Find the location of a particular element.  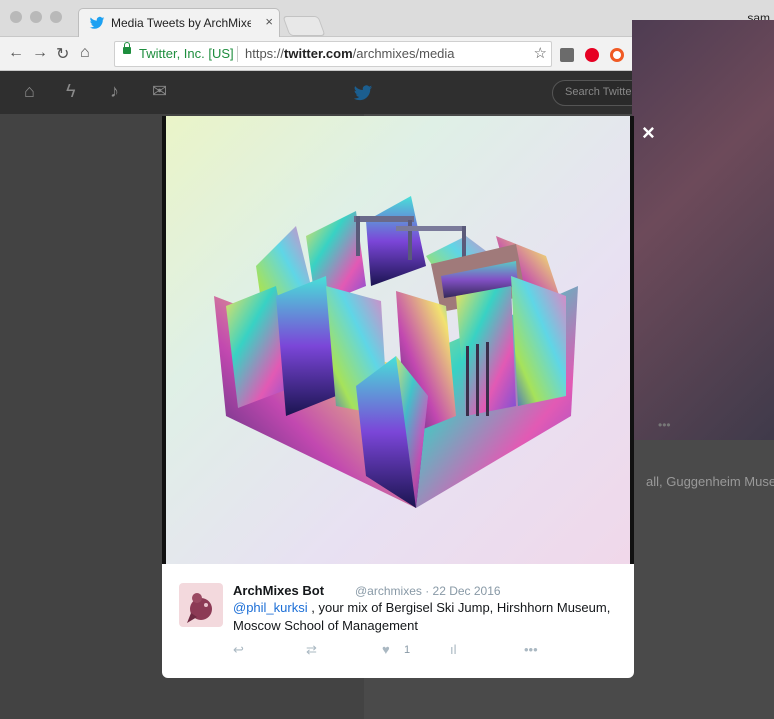

background-media-image is located at coordinates (703, 230).